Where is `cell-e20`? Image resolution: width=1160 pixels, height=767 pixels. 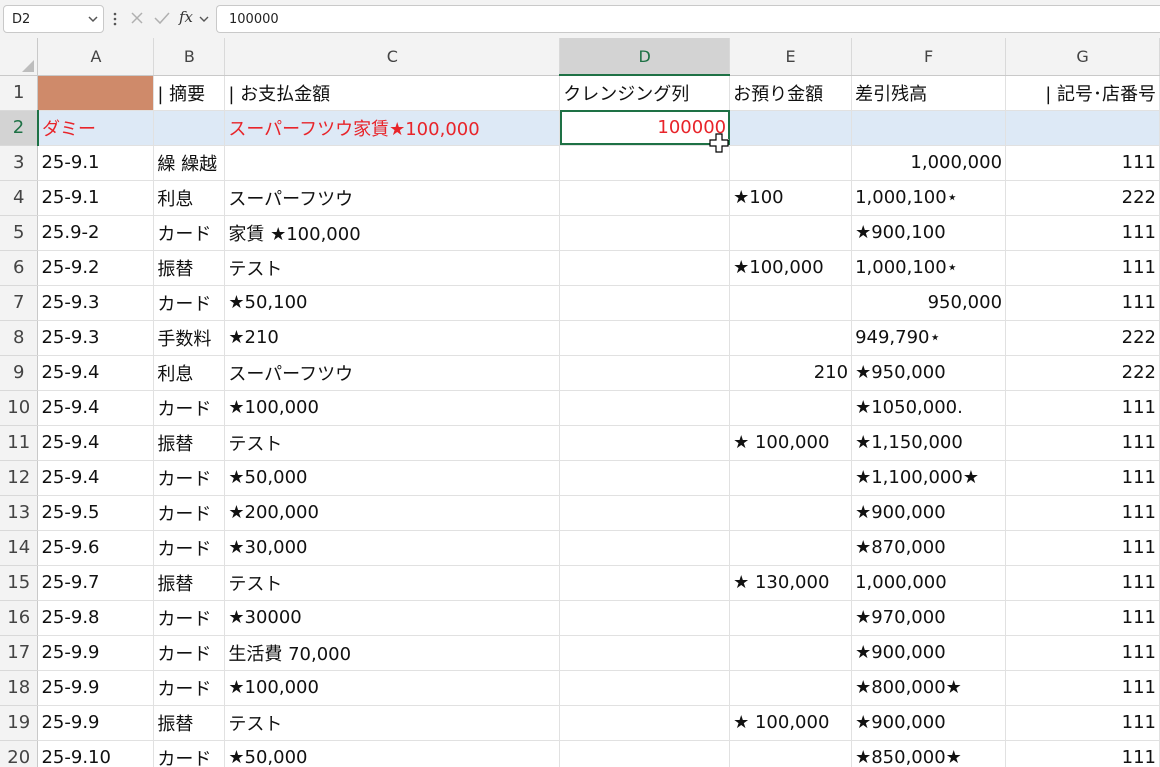
cell-e20 is located at coordinates (791, 753).